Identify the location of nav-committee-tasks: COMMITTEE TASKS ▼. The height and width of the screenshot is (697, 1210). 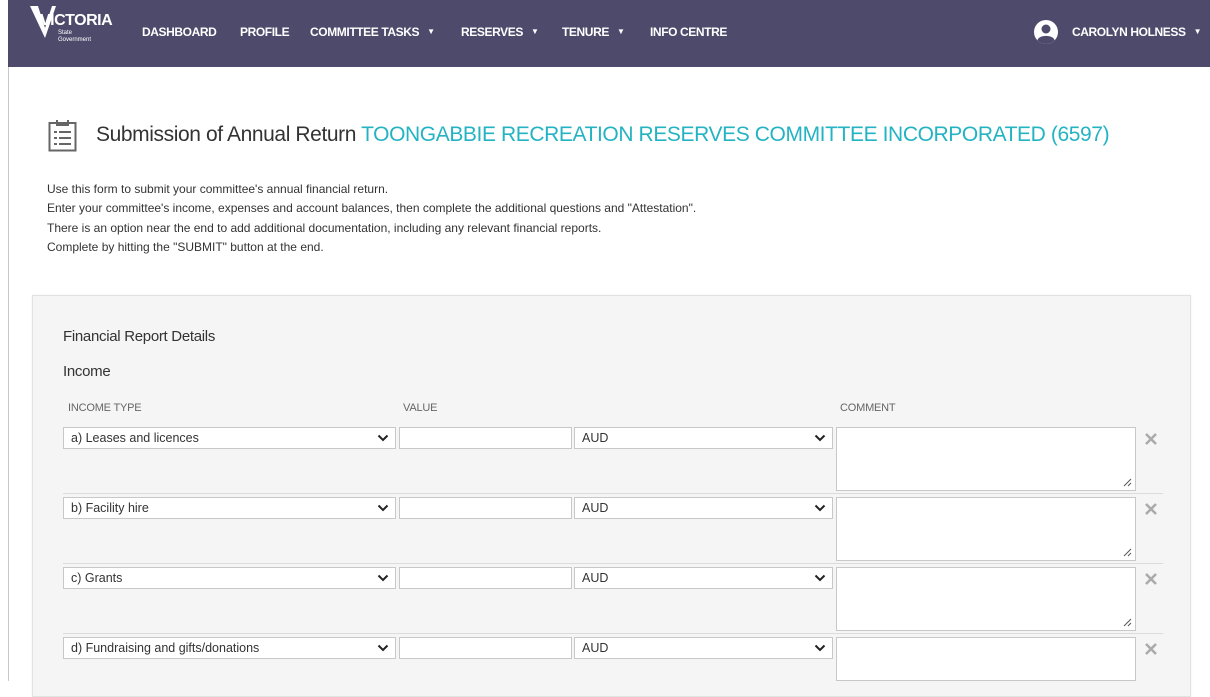
(372, 32).